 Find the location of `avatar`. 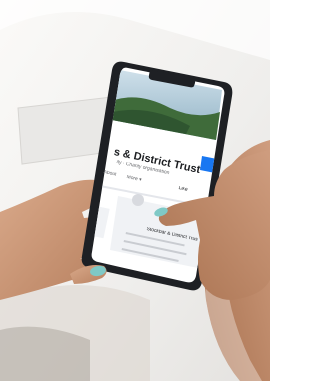

avatar is located at coordinates (138, 200).